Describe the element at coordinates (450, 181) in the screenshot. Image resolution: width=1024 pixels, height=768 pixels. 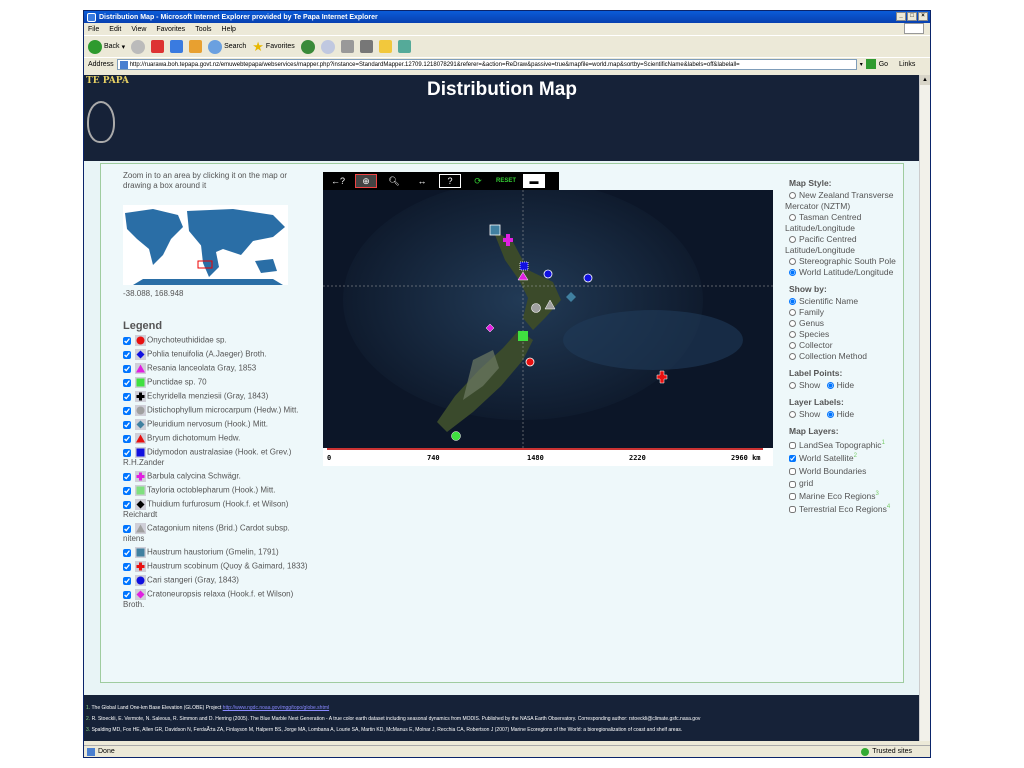
I see `help-tool: ?` at that location.